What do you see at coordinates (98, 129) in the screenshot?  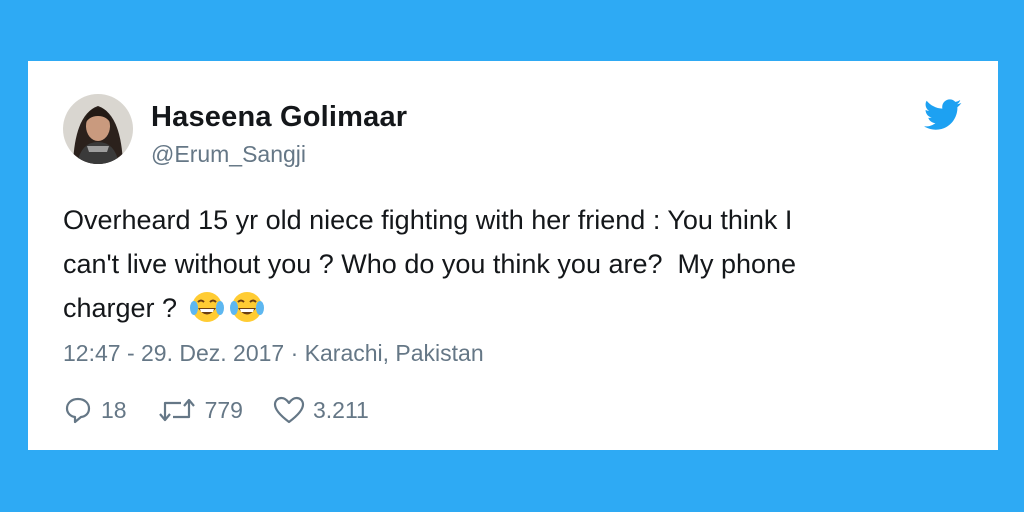 I see `avatar` at bounding box center [98, 129].